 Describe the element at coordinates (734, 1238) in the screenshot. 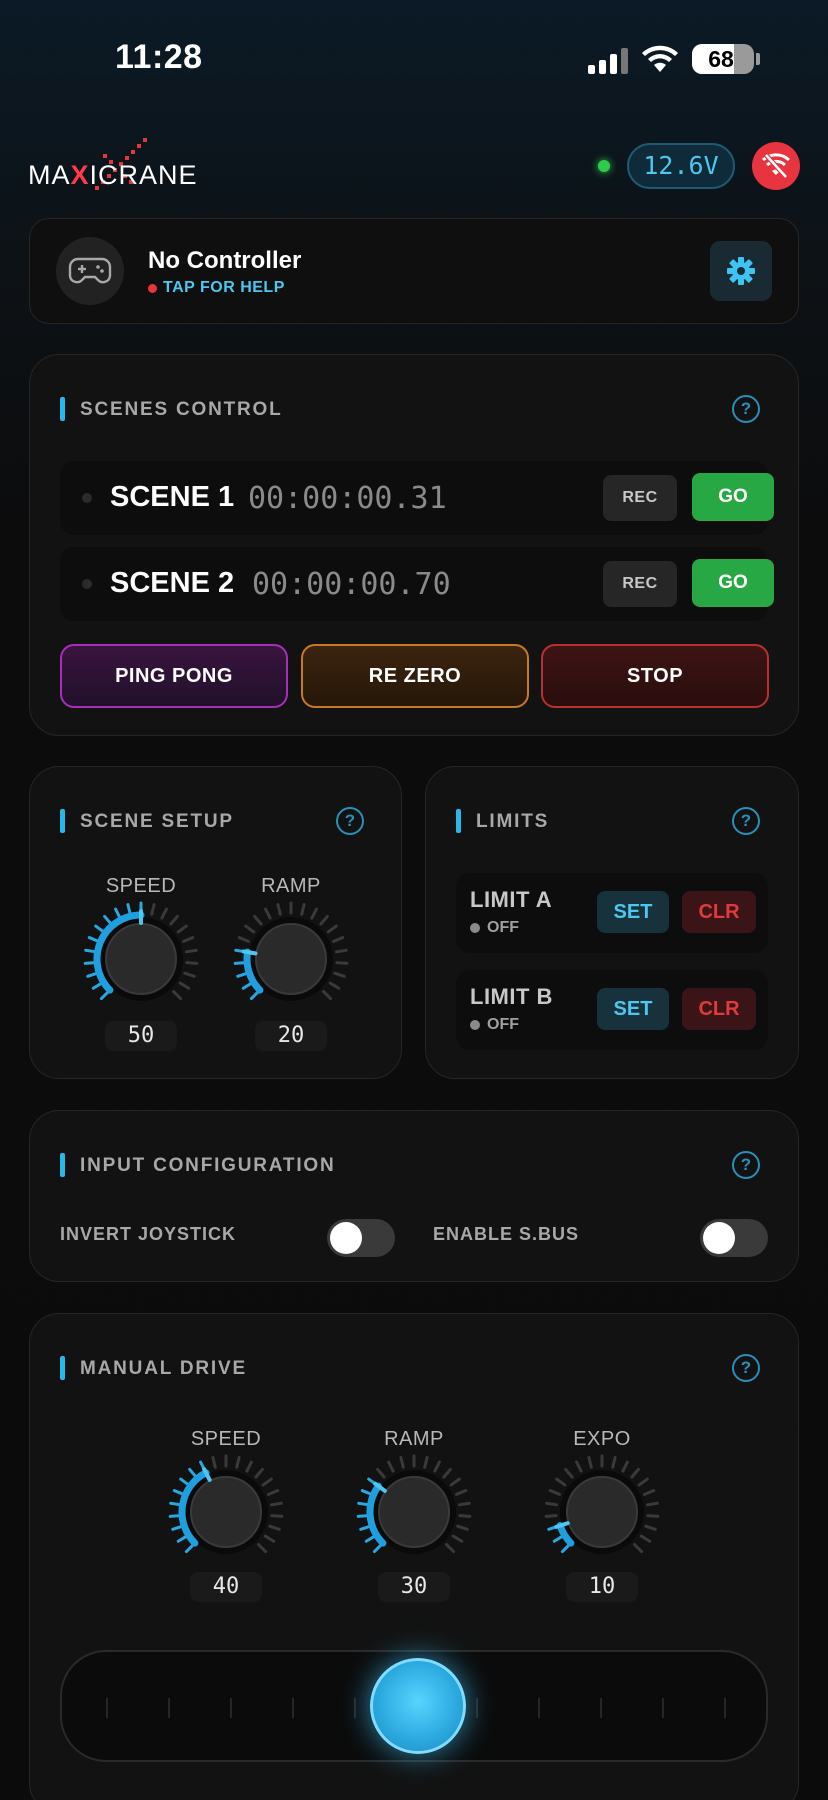

I see `enable-sbus-toggle` at that location.